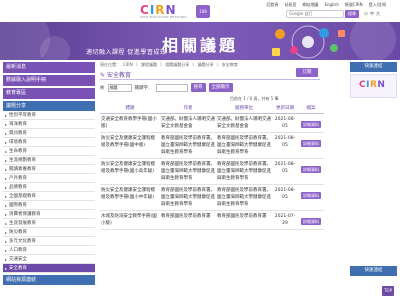  Describe the element at coordinates (171, 87) in the screenshot. I see `keyword-input` at that location.